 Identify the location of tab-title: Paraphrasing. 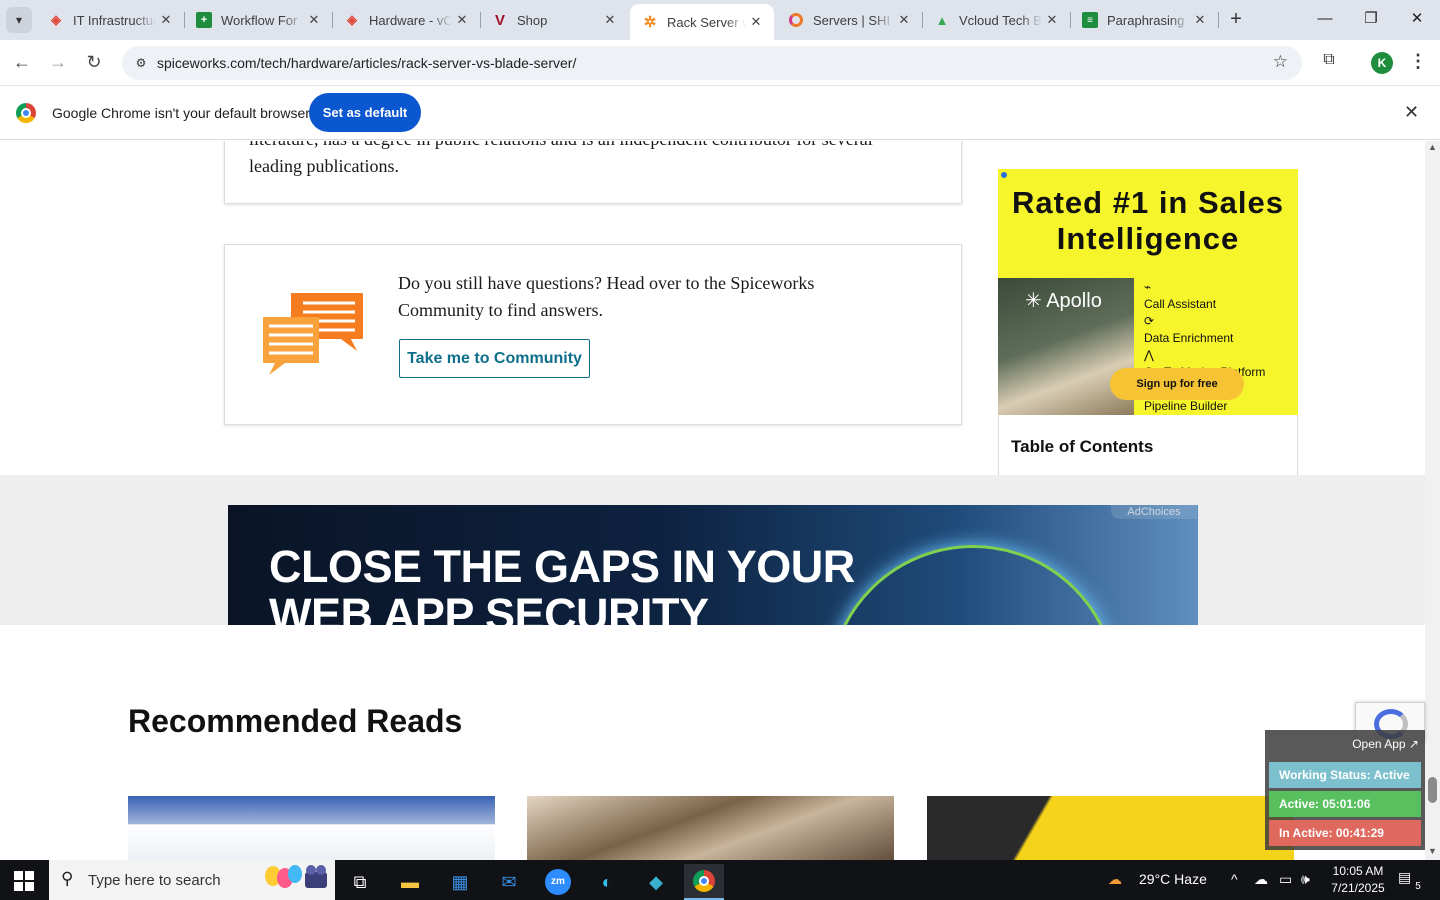
(1146, 20).